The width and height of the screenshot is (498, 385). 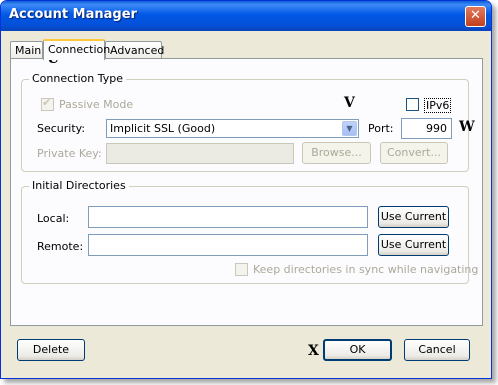 I want to click on private-key-input, so click(x=200, y=153).